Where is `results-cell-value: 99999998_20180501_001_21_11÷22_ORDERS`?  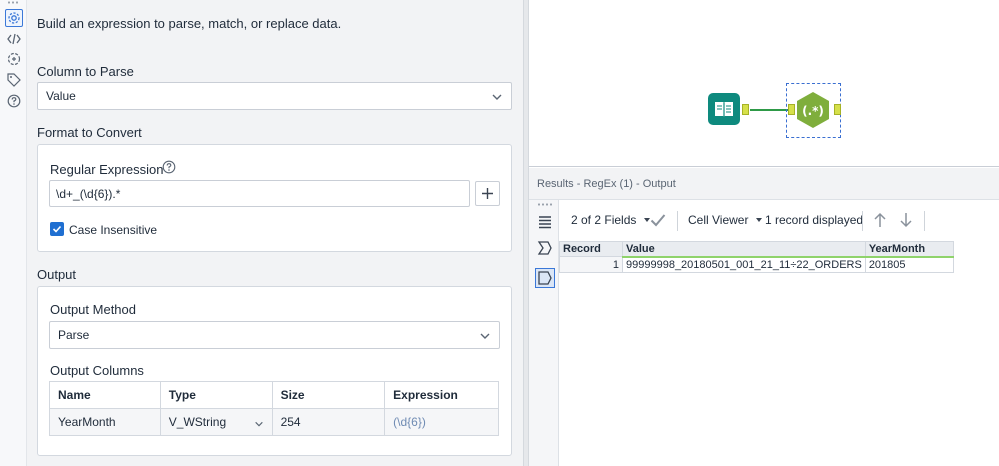
results-cell-value: 99999998_20180501_001_21_11÷22_ORDERS is located at coordinates (744, 264).